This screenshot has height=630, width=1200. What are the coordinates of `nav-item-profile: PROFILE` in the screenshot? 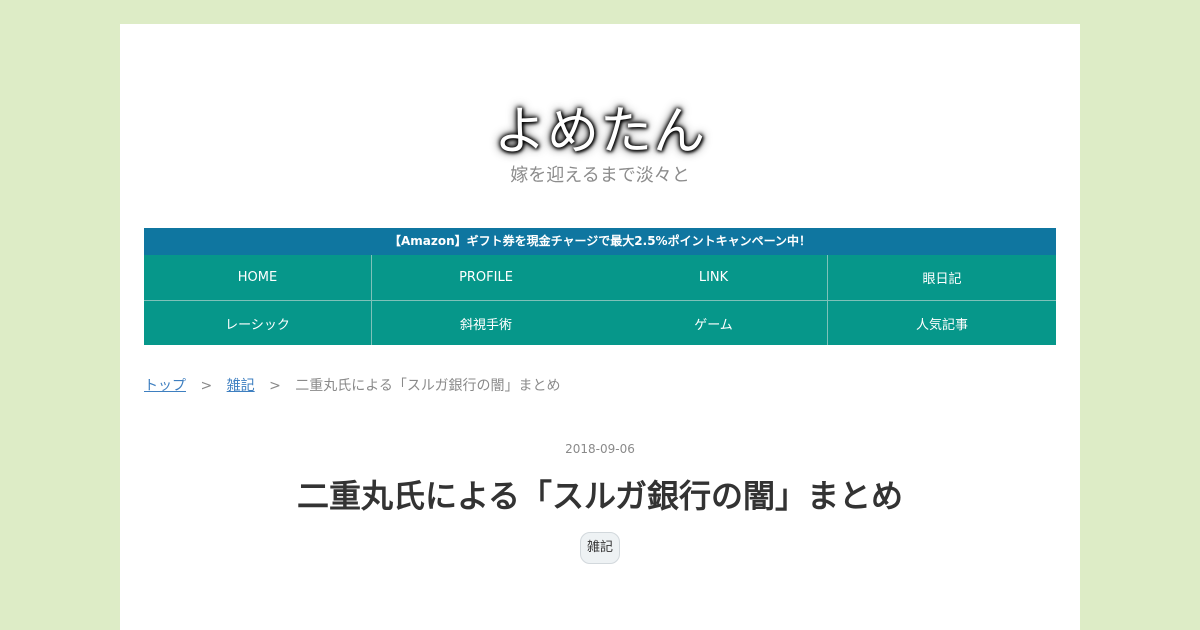 It's located at (486, 277).